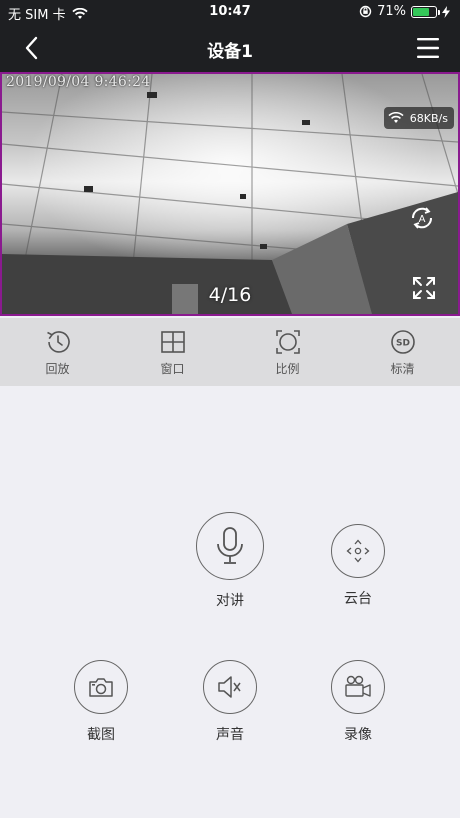 Image resolution: width=460 pixels, height=818 pixels. I want to click on status-right: 71%, so click(404, 11).